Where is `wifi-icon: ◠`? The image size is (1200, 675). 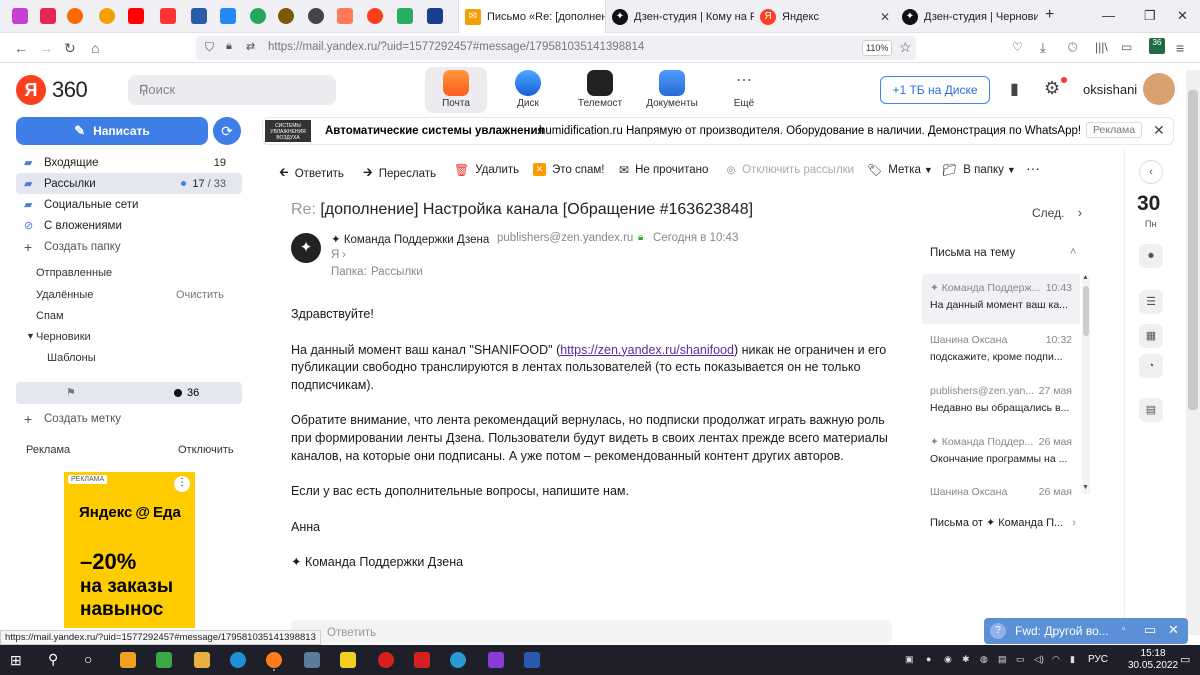 wifi-icon: ◠ is located at coordinates (1056, 659).